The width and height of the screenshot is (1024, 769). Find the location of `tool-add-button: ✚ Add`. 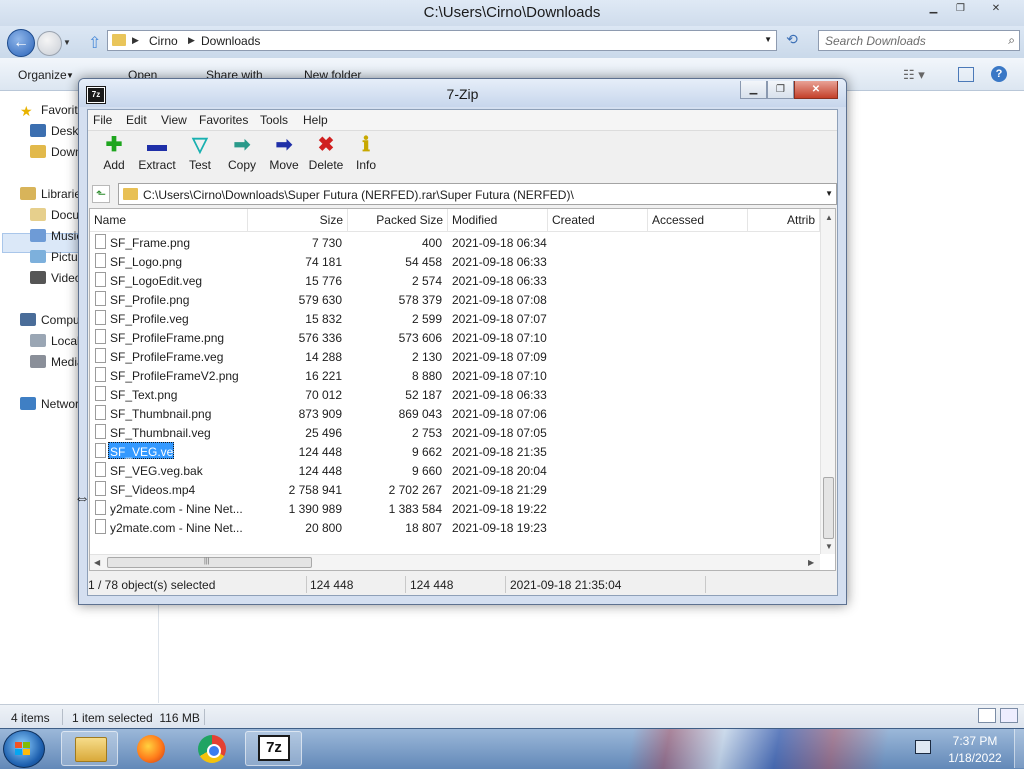

tool-add-button: ✚ Add is located at coordinates (114, 152).